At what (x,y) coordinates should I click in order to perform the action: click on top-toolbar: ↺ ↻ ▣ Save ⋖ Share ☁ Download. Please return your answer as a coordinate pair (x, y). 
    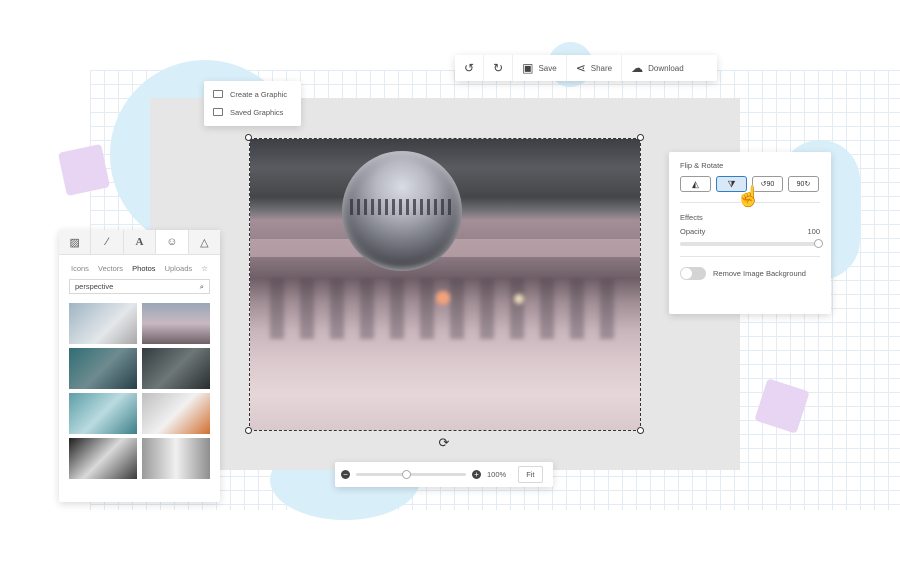
    Looking at the image, I should click on (586, 68).